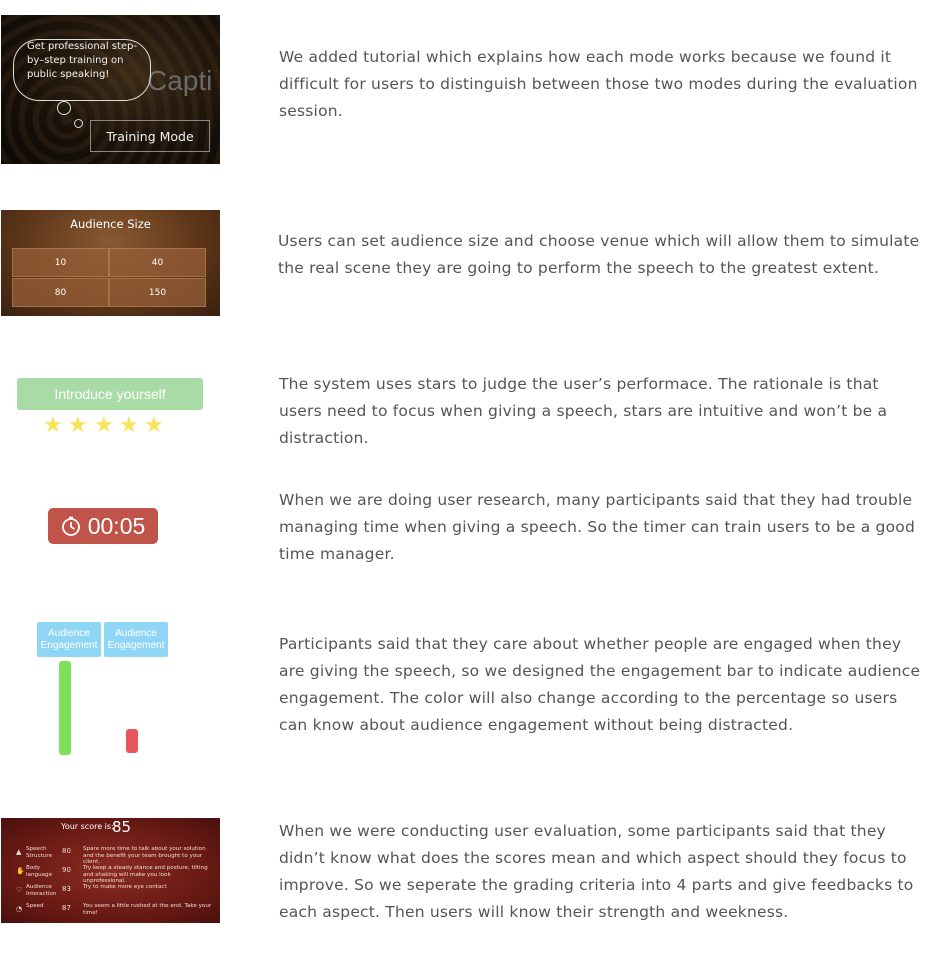  What do you see at coordinates (66, 851) in the screenshot?
I see `row-value: 80` at bounding box center [66, 851].